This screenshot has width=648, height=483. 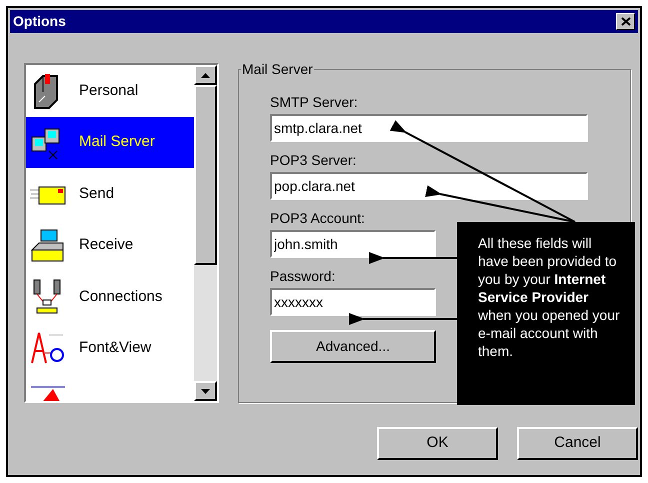 What do you see at coordinates (429, 128) in the screenshot?
I see `text-field: smtp.clara.net` at bounding box center [429, 128].